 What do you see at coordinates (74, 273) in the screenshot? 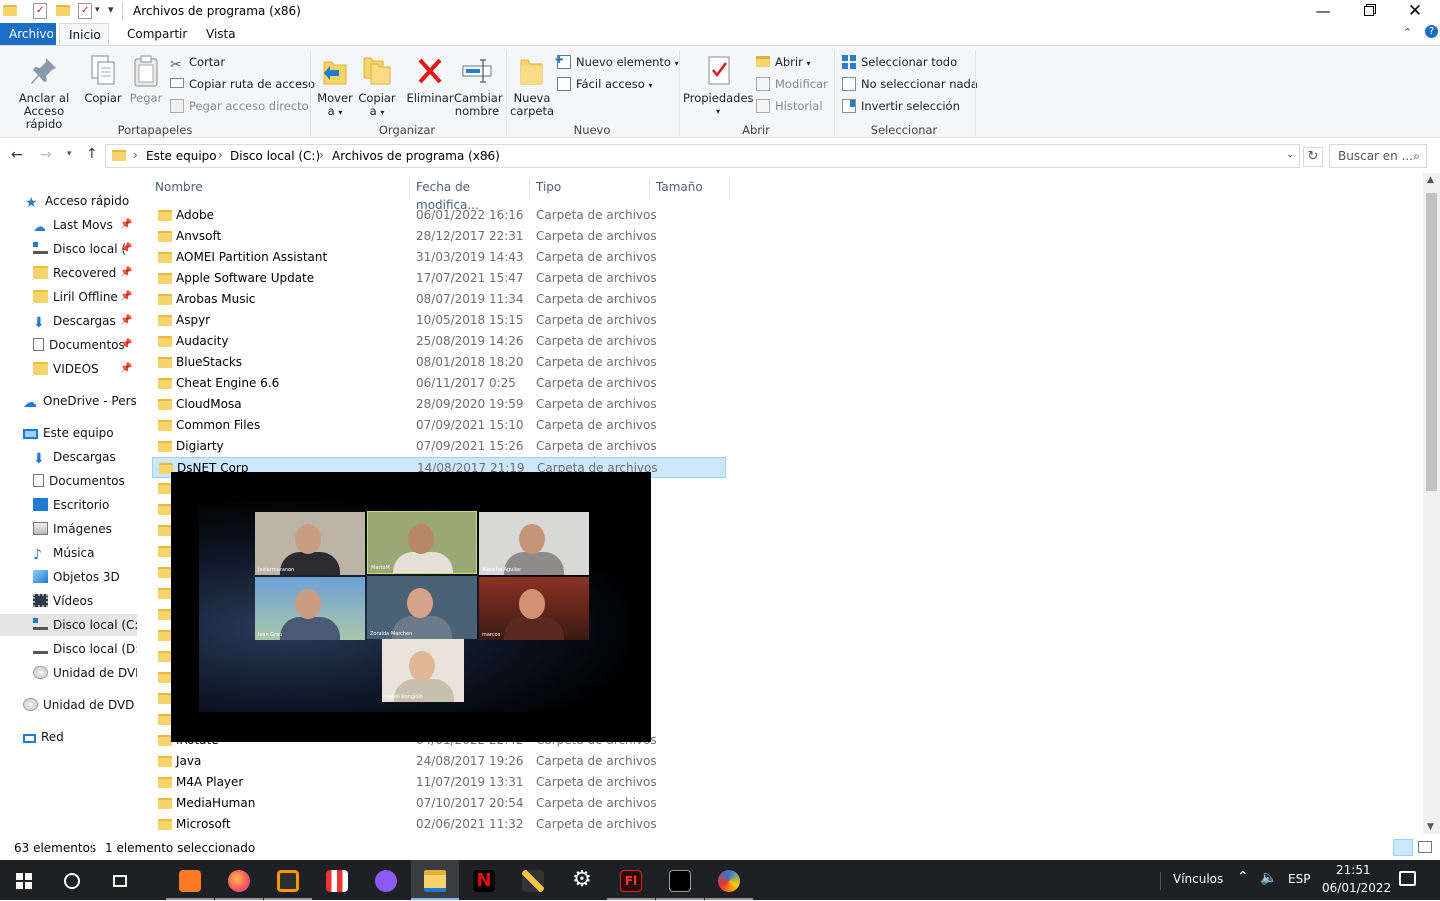
I see `nav-item-recovered: Recovered` at bounding box center [74, 273].